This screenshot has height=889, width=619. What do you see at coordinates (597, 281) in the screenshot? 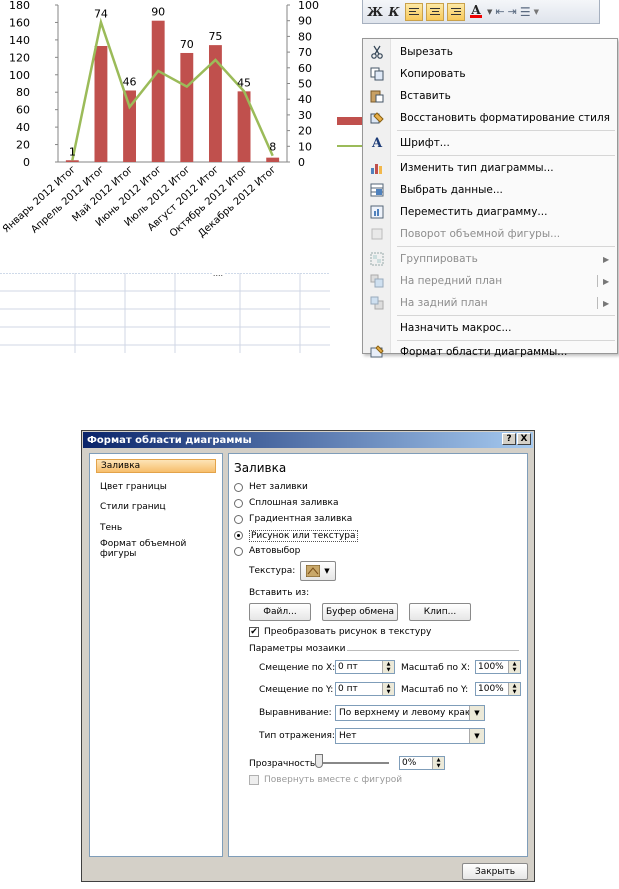
I see `split-divider` at bounding box center [597, 281].